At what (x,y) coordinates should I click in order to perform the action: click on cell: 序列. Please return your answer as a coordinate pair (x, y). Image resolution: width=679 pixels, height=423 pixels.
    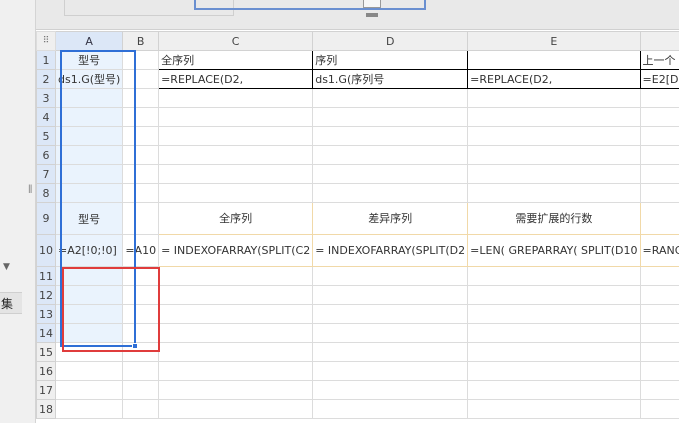
    Looking at the image, I should click on (390, 60).